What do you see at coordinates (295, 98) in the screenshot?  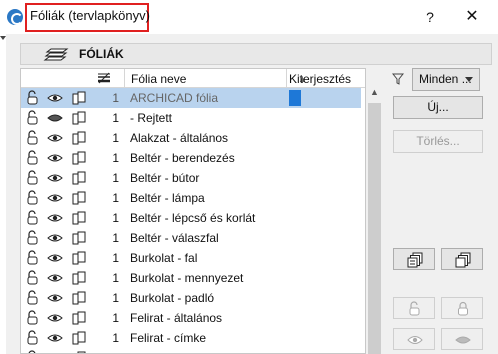 I see `extension-swatch` at bounding box center [295, 98].